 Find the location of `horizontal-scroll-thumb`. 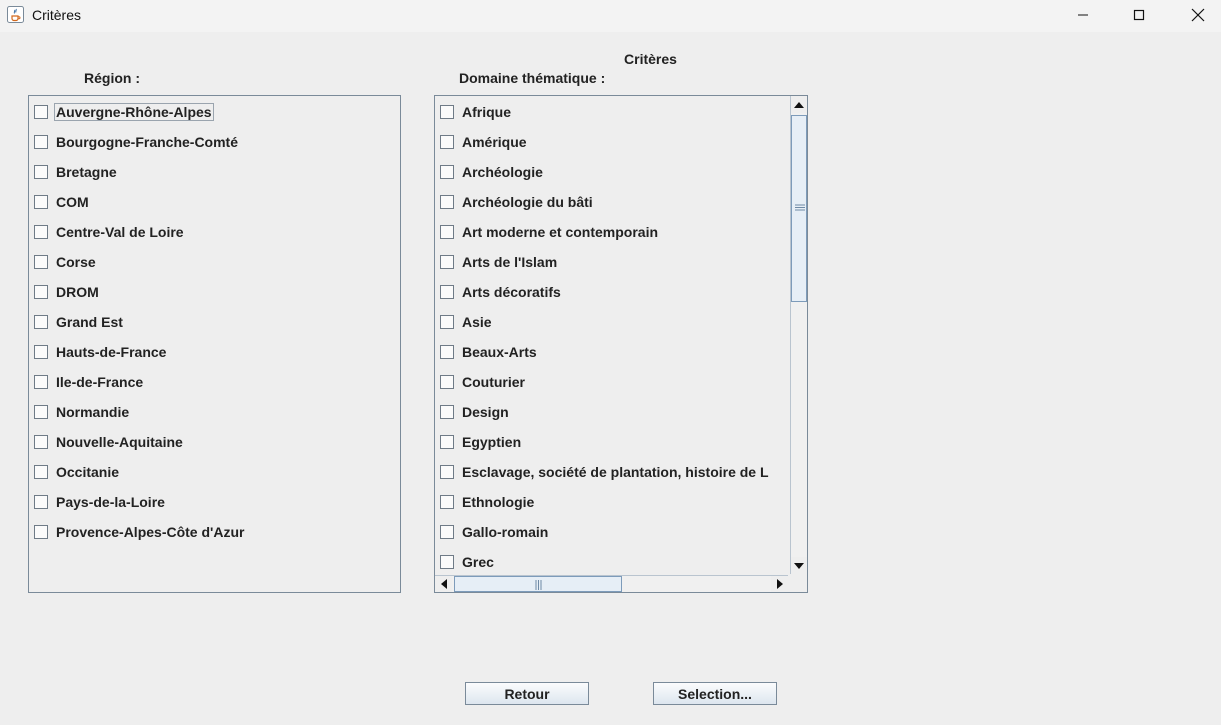

horizontal-scroll-thumb is located at coordinates (538, 584).